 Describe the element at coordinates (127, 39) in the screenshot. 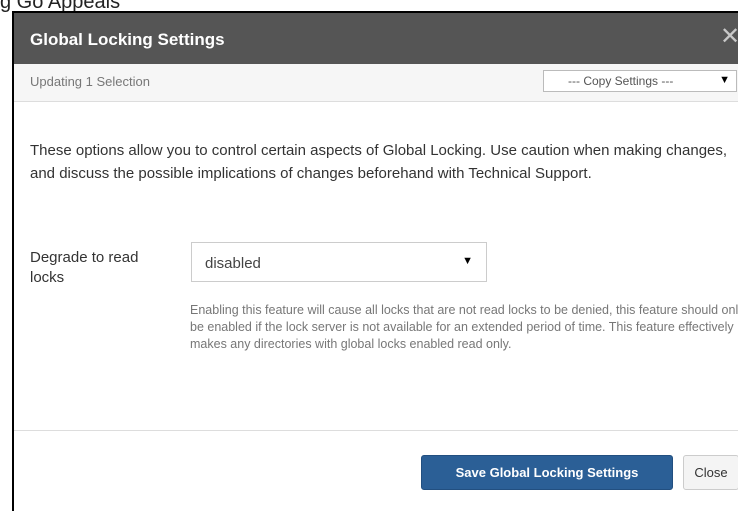

I see `dialog-title: Global Locking Settings` at that location.